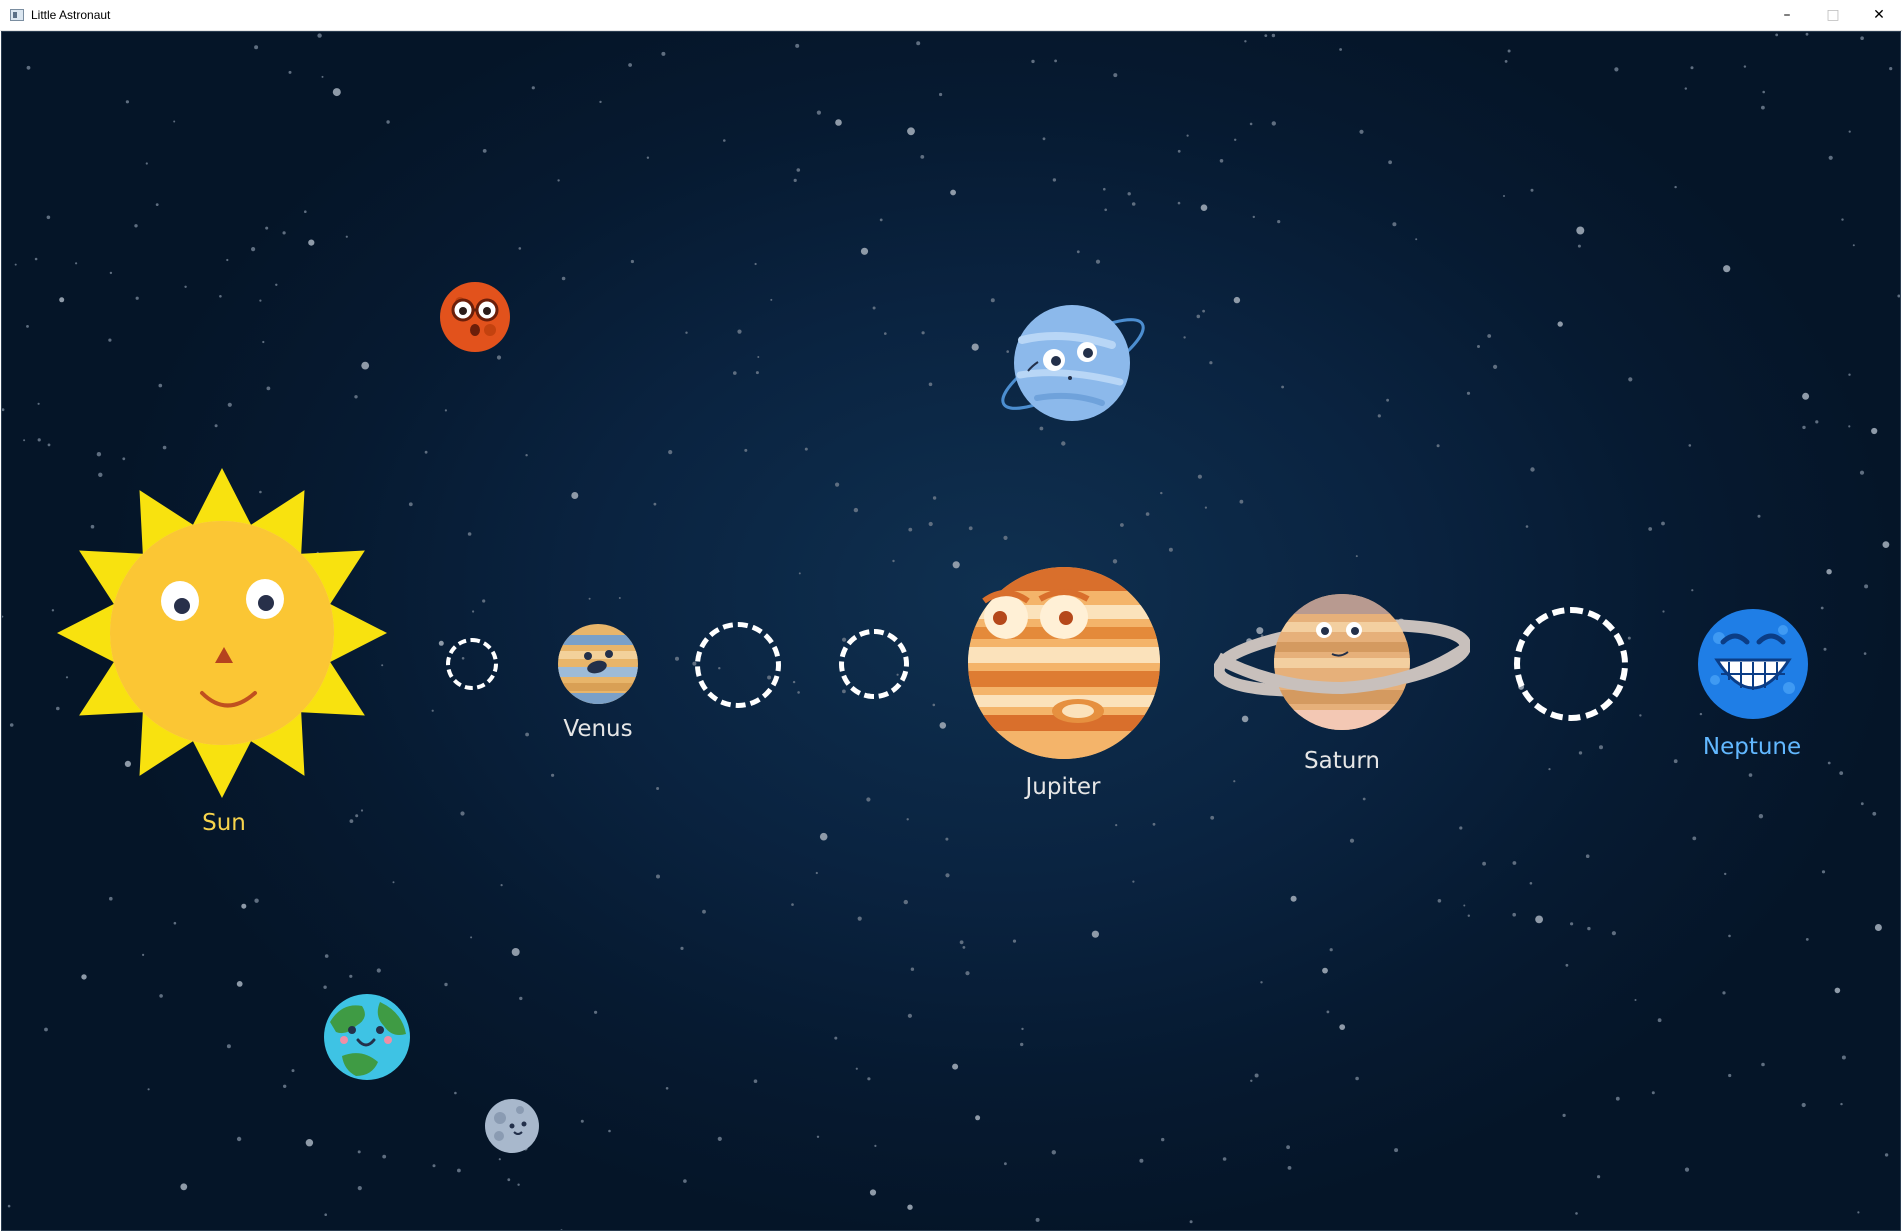 Image resolution: width=1902 pixels, height=1232 pixels. Describe the element at coordinates (475, 317) in the screenshot. I see `mars-icon` at that location.